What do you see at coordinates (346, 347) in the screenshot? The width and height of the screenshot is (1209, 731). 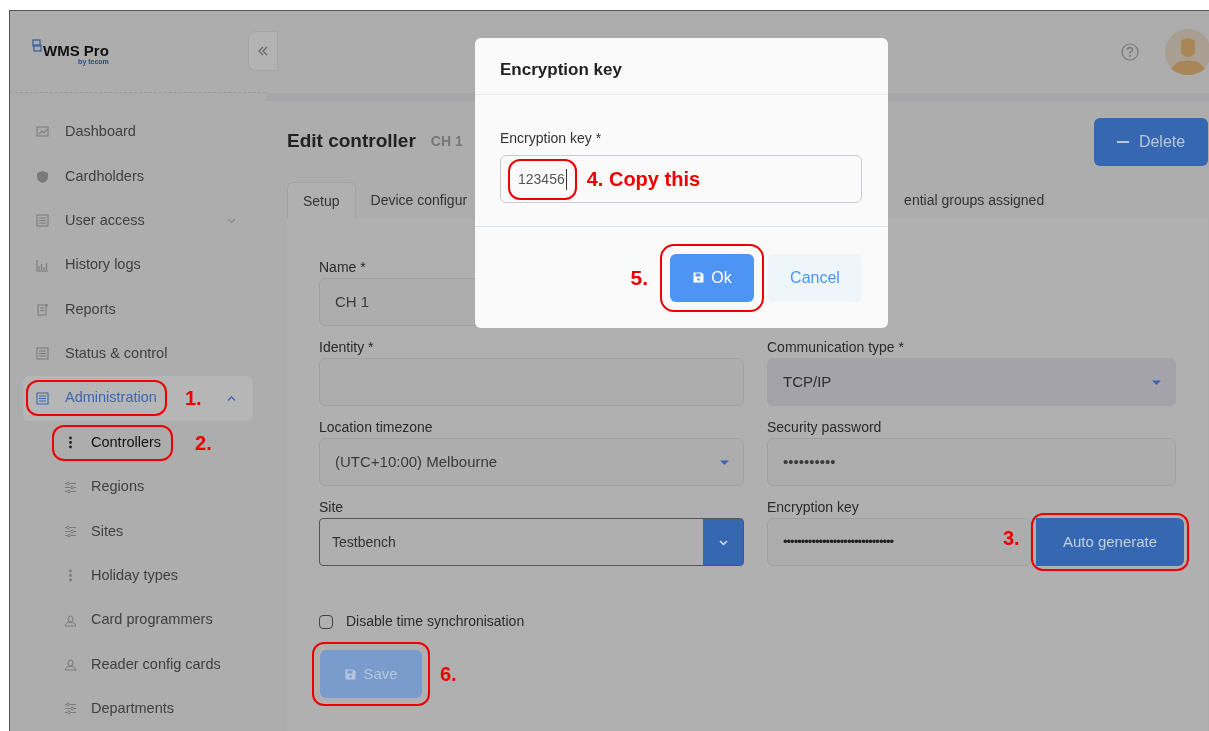 I see `field-label: Identity *` at bounding box center [346, 347].